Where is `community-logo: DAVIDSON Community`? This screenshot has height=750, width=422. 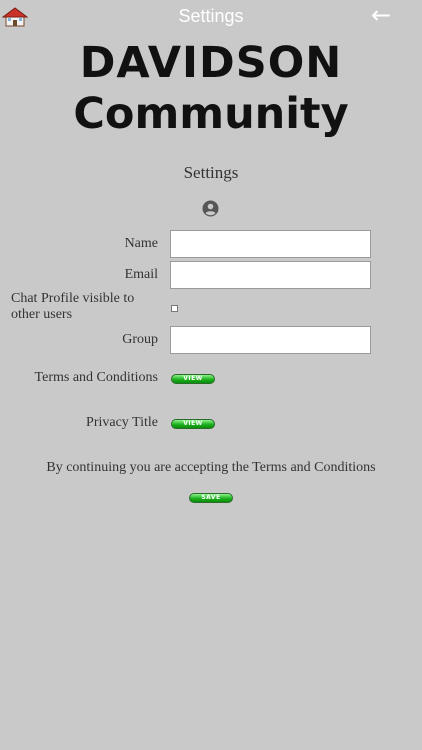
community-logo: DAVIDSON Community is located at coordinates (211, 89).